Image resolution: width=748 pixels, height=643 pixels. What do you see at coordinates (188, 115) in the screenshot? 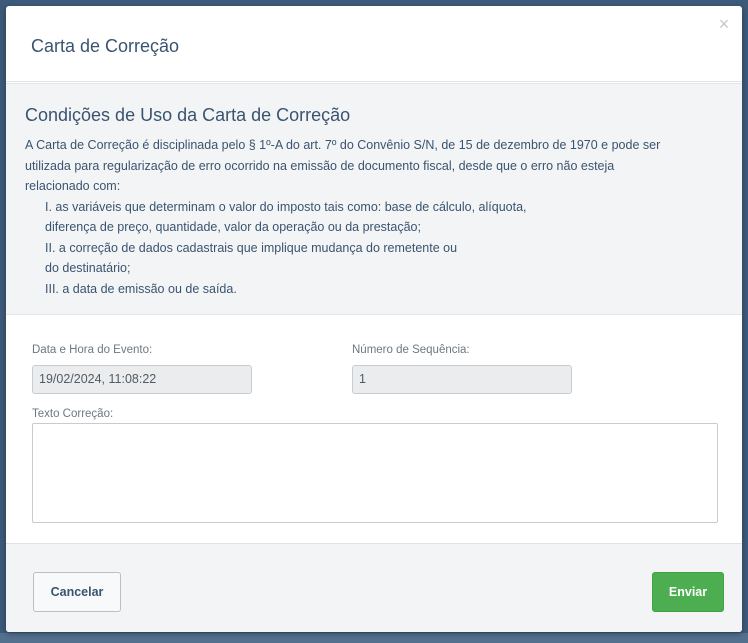
I see `conditions-title: Condições de Uso da Carta de Correção` at bounding box center [188, 115].